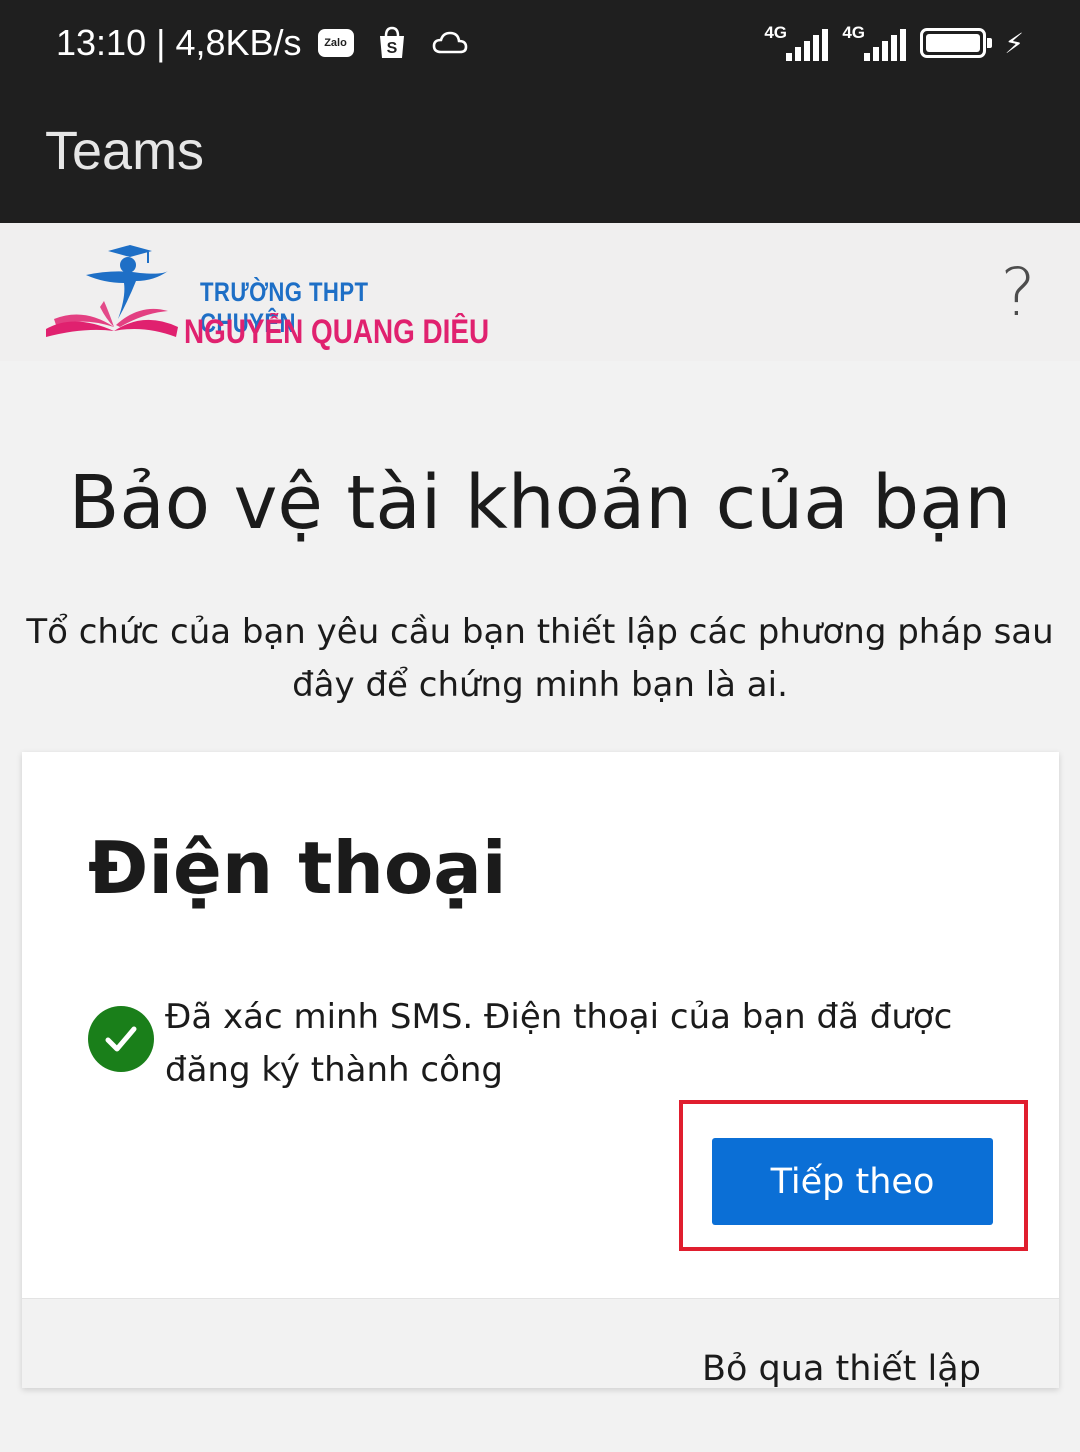 The image size is (1080, 1452). Describe the element at coordinates (540, 503) in the screenshot. I see `page-title: Bảo vệ tài khoản của bạn` at that location.